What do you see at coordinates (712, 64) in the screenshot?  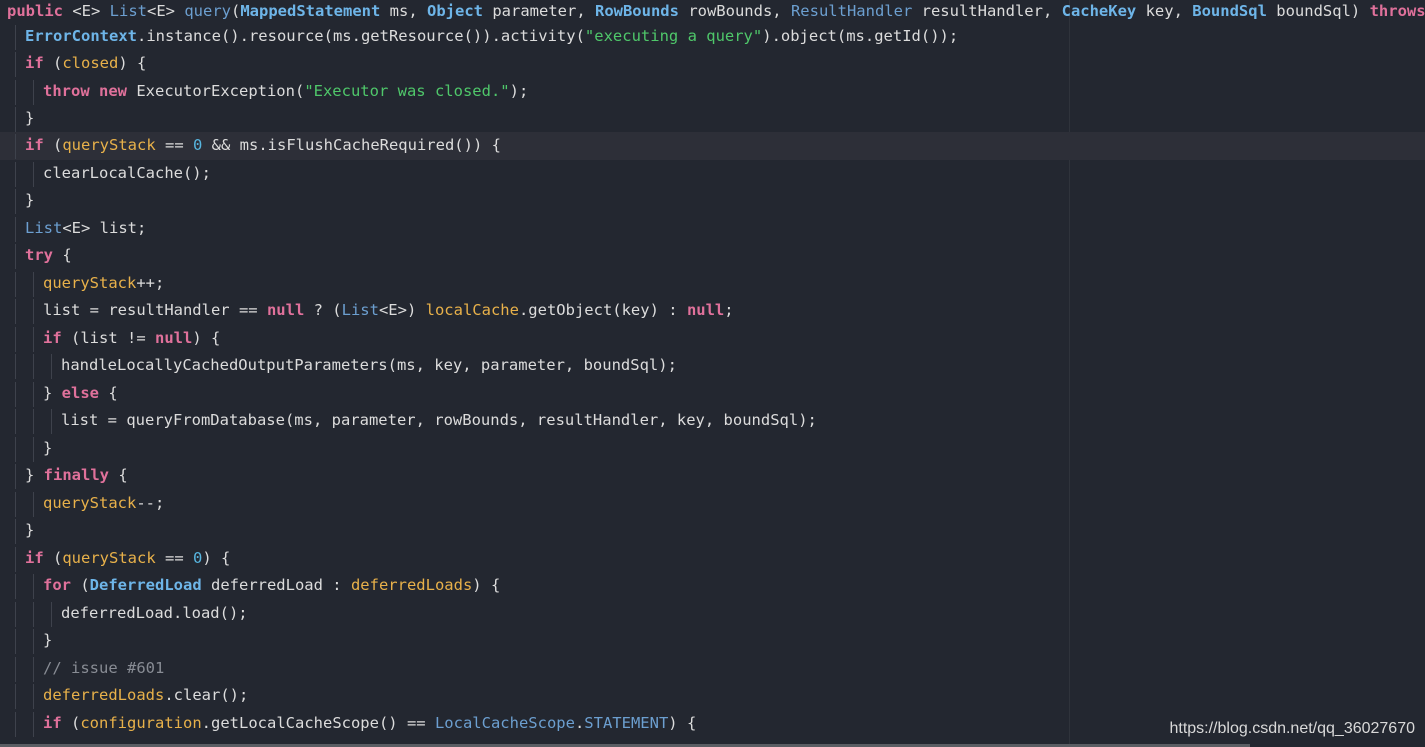 I see `code-line: if (closed) {` at bounding box center [712, 64].